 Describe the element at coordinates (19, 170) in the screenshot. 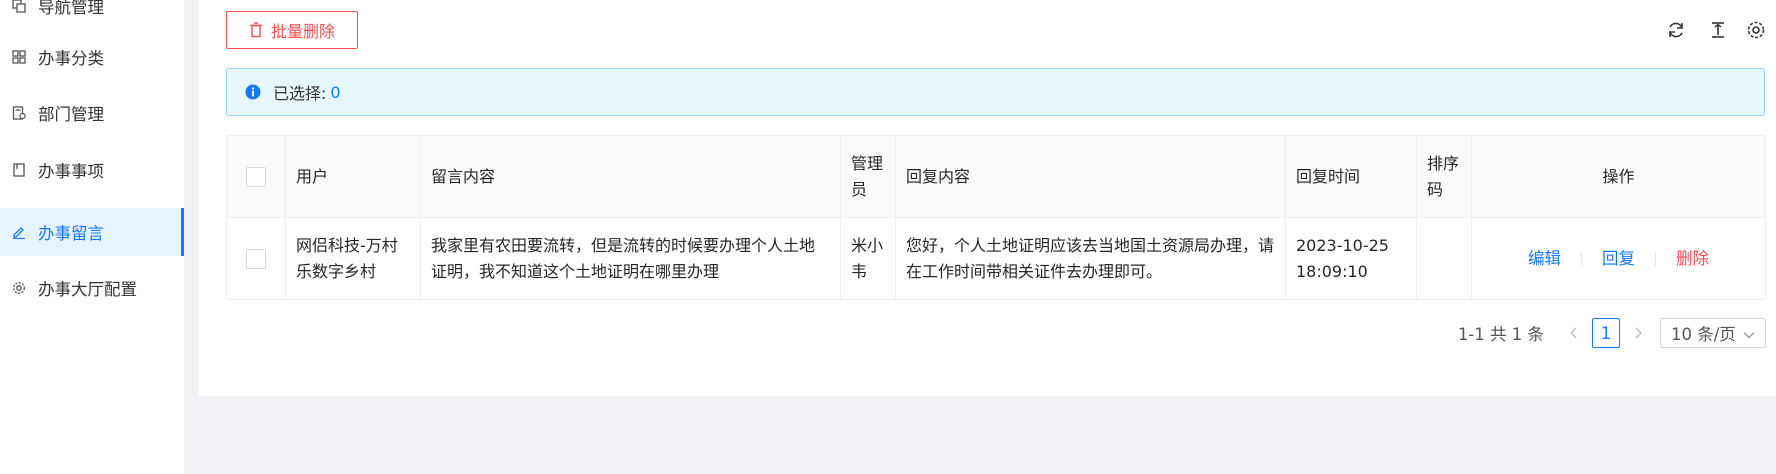

I see `book-icon` at that location.